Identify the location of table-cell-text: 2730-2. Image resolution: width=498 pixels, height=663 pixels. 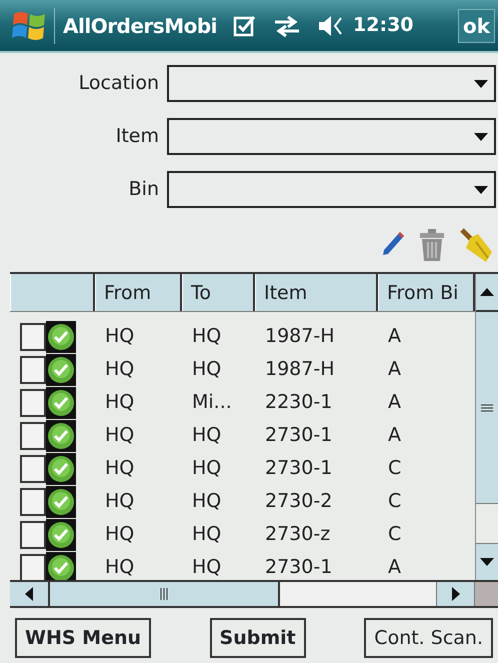
(299, 501).